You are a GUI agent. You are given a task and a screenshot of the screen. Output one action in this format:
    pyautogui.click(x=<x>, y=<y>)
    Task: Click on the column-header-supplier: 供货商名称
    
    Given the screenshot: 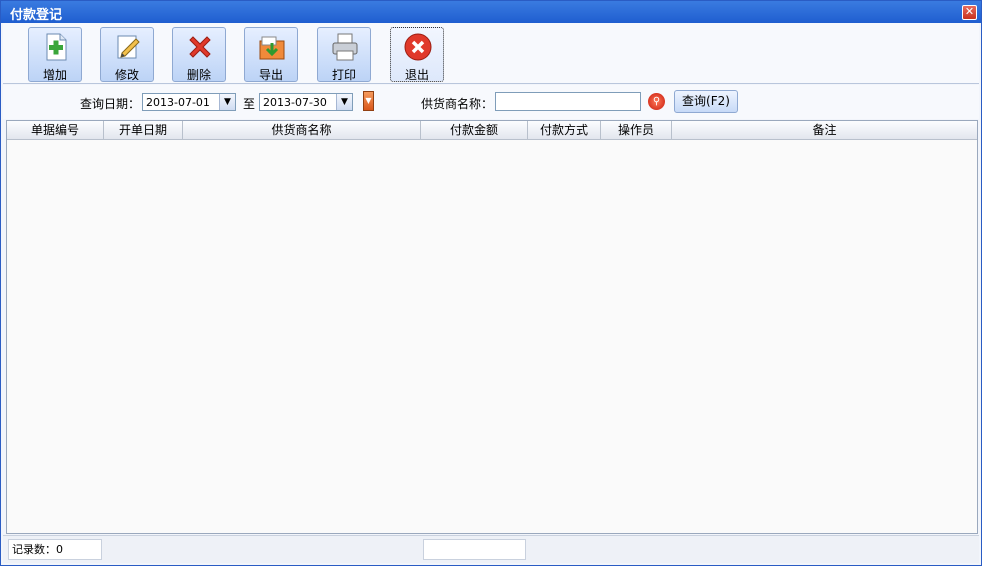 What is the action you would take?
    pyautogui.click(x=302, y=130)
    